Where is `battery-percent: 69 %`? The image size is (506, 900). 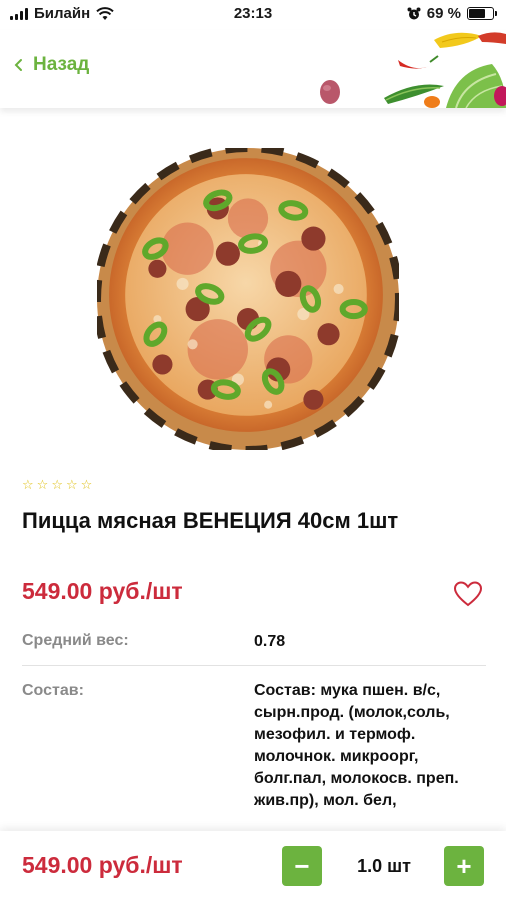
battery-percent: 69 % is located at coordinates (443, 13).